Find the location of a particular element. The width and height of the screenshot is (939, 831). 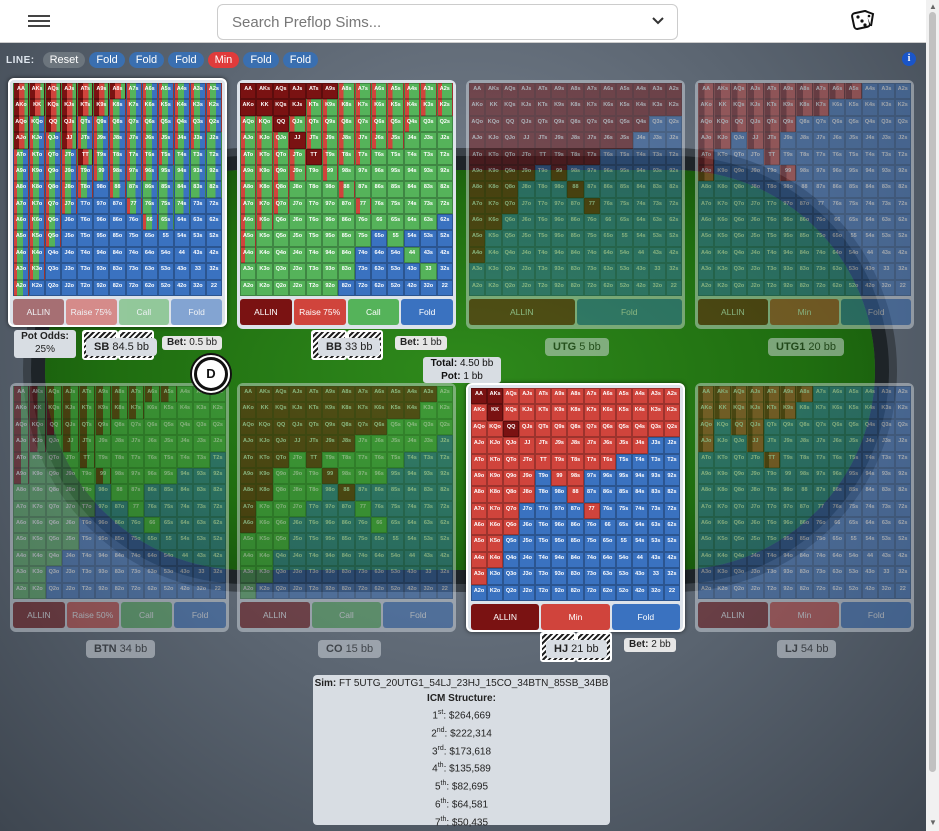

hand-cell: K3o is located at coordinates (264, 271).